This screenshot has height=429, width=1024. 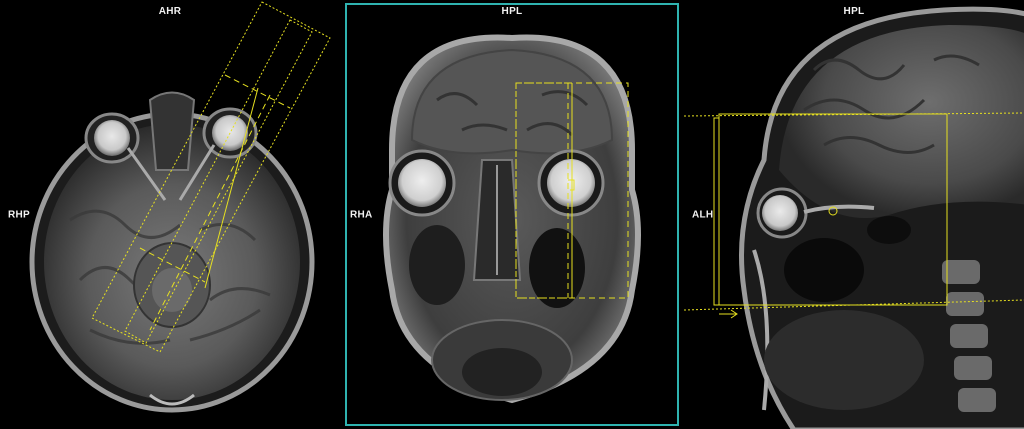 What do you see at coordinates (170, 11) in the screenshot?
I see `axial-orientation-top: AHR` at bounding box center [170, 11].